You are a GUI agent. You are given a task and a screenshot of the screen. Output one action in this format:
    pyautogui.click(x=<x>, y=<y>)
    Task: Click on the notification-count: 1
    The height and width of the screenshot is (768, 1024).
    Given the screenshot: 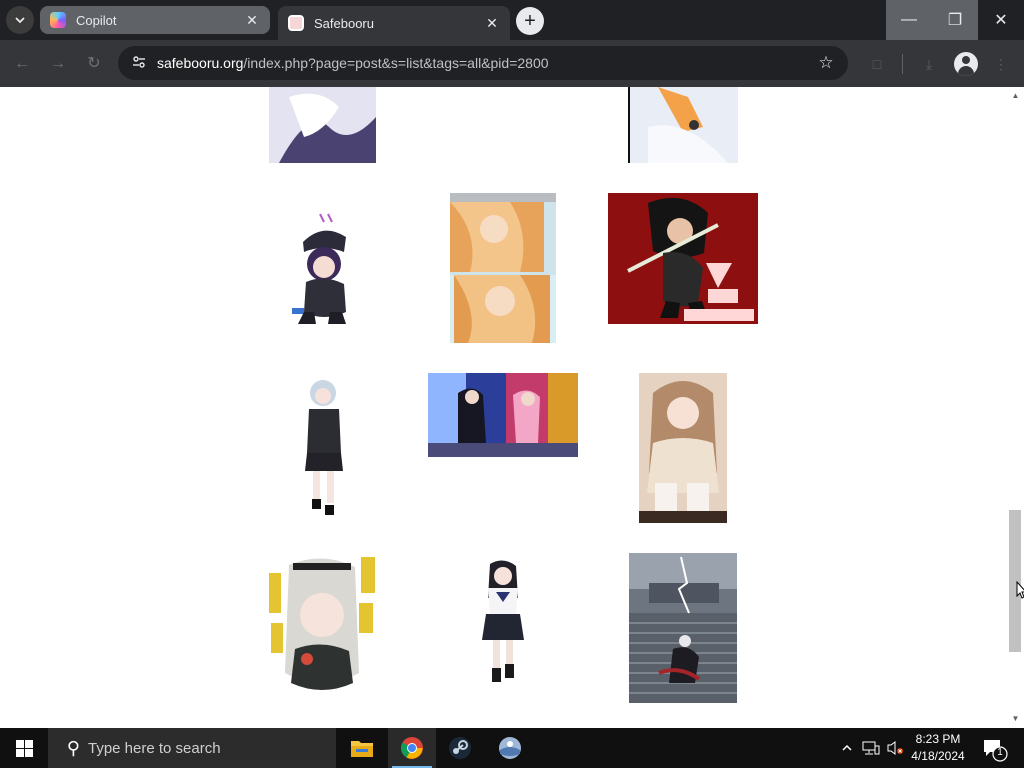 What is the action you would take?
    pyautogui.click(x=1000, y=752)
    